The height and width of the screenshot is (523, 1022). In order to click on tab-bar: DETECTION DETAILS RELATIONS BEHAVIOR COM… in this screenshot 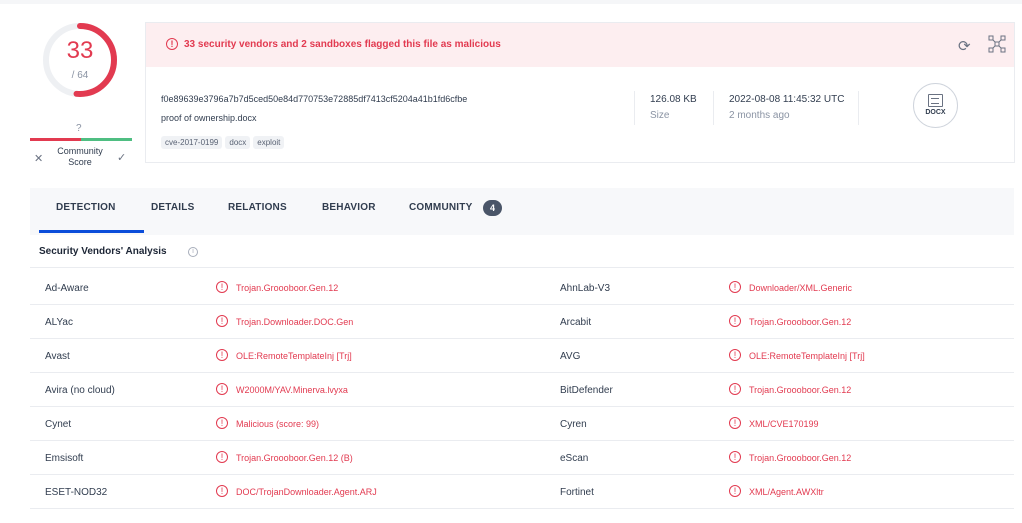, I will do `click(522, 211)`.